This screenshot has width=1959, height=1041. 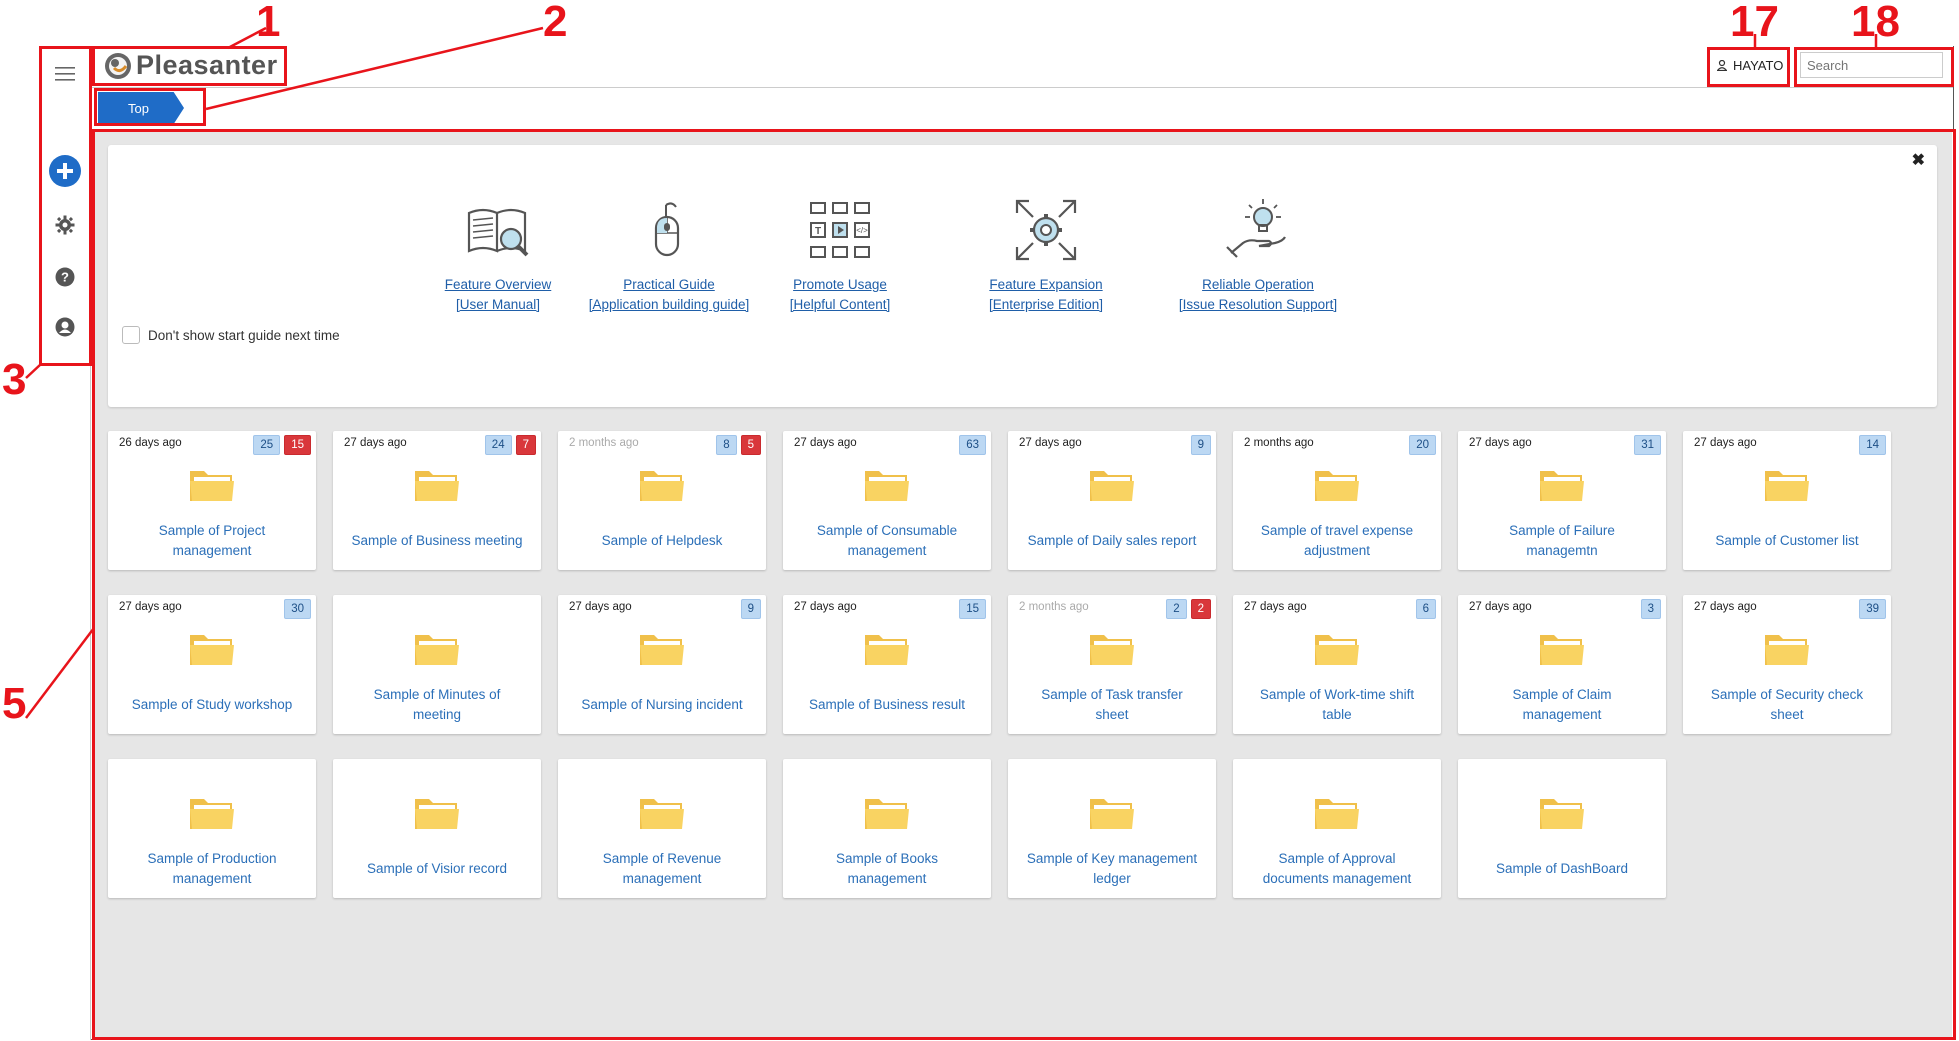 What do you see at coordinates (1337, 858) in the screenshot?
I see `site-title-line1: Sample of Approval` at bounding box center [1337, 858].